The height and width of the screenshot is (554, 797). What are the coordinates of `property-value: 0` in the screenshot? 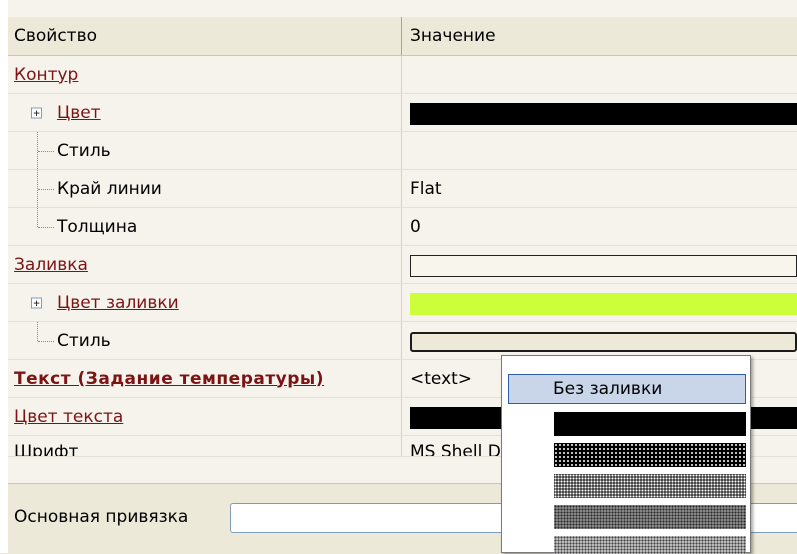 It's located at (599, 226).